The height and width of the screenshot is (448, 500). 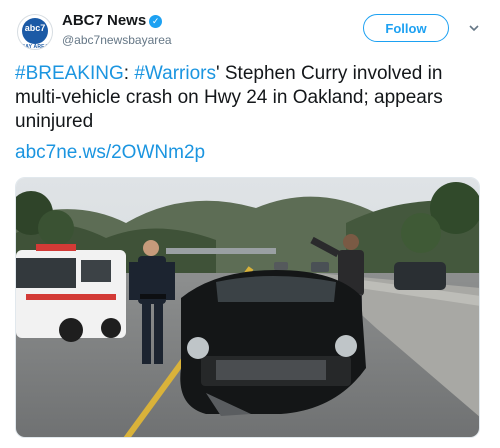 What do you see at coordinates (117, 40) in the screenshot?
I see `user-handle: @abc7newsbayarea` at bounding box center [117, 40].